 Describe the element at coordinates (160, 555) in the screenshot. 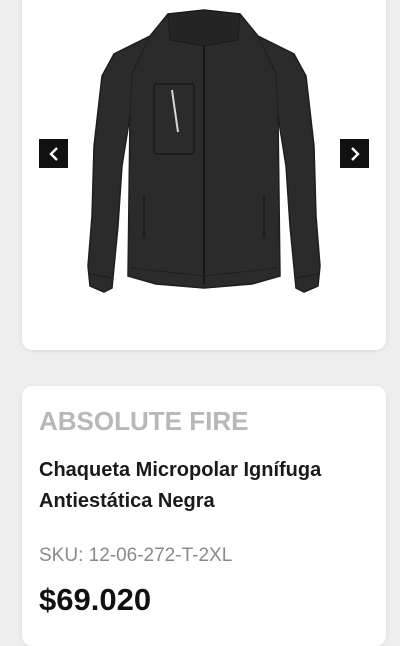

I see `sku-value: 12-06-272-T-2XL` at that location.